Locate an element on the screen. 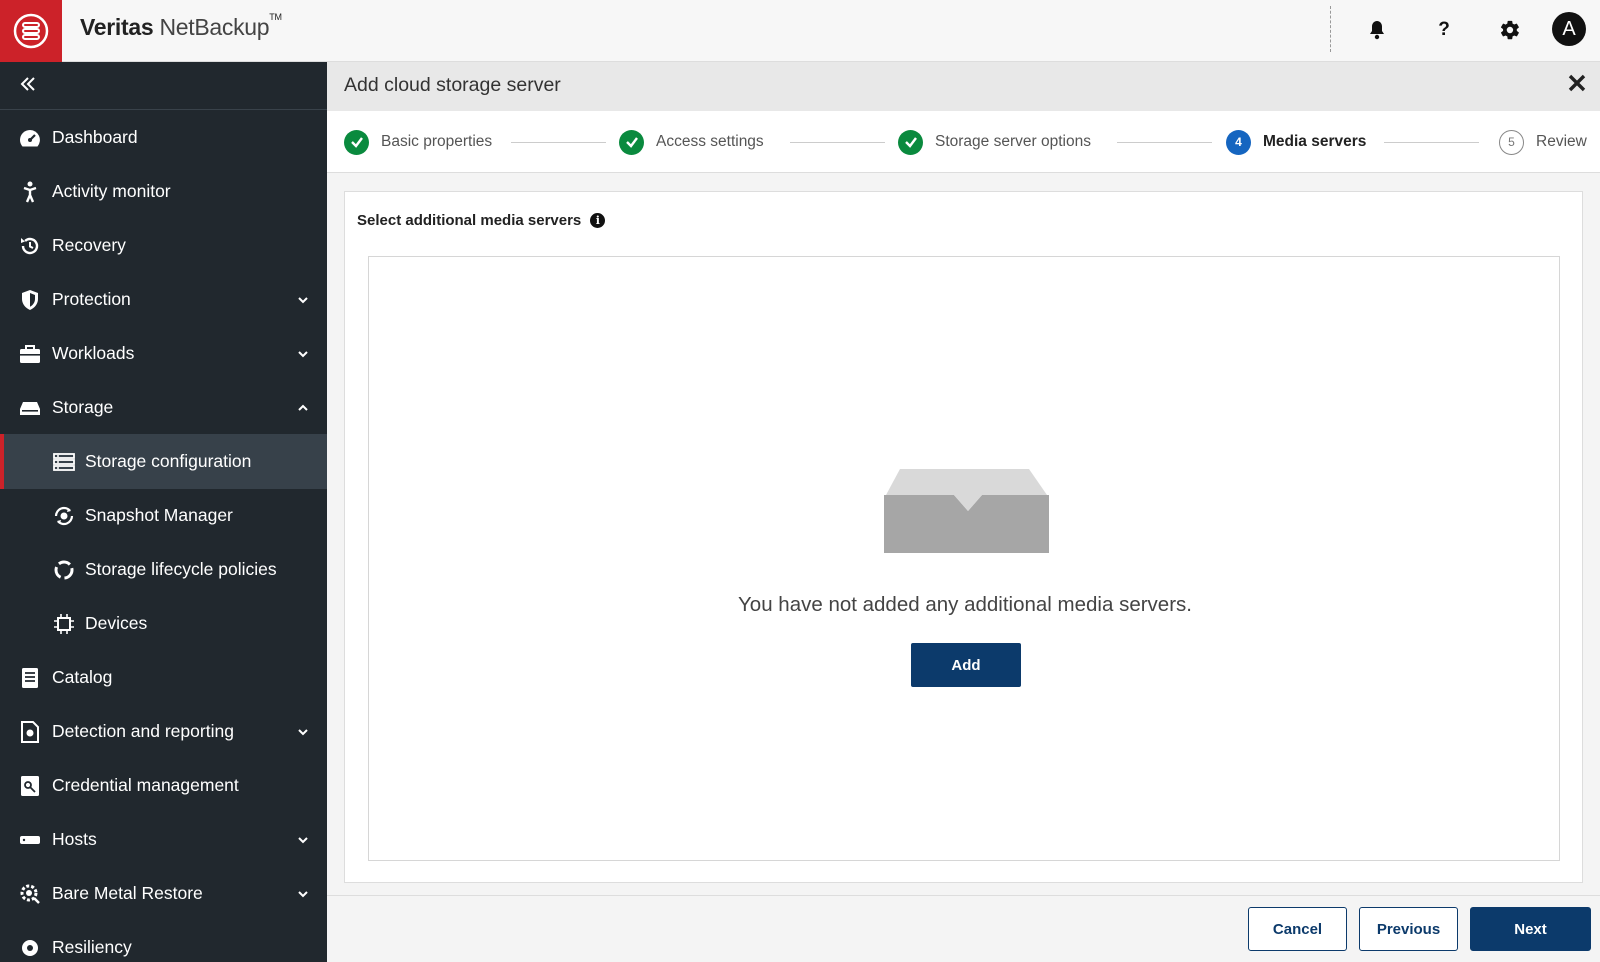 This screenshot has height=962, width=1600. sidebar-item-storage-lifecycle-policies: Storage lifecycle policies is located at coordinates (163, 569).